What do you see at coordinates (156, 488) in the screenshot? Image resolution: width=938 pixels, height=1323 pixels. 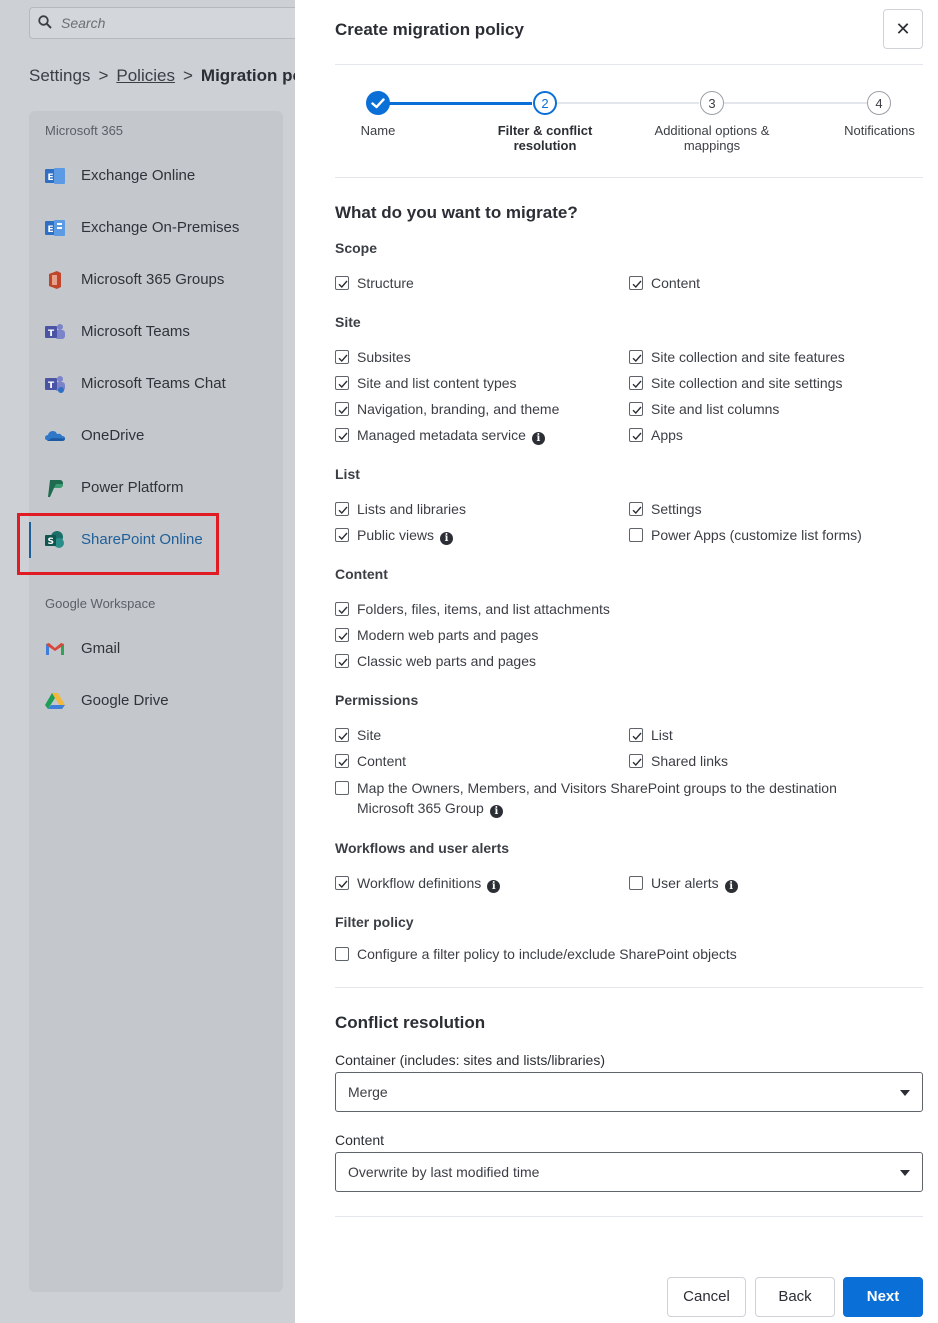 I see `sidebar-item-power-platform: Power Platform` at bounding box center [156, 488].